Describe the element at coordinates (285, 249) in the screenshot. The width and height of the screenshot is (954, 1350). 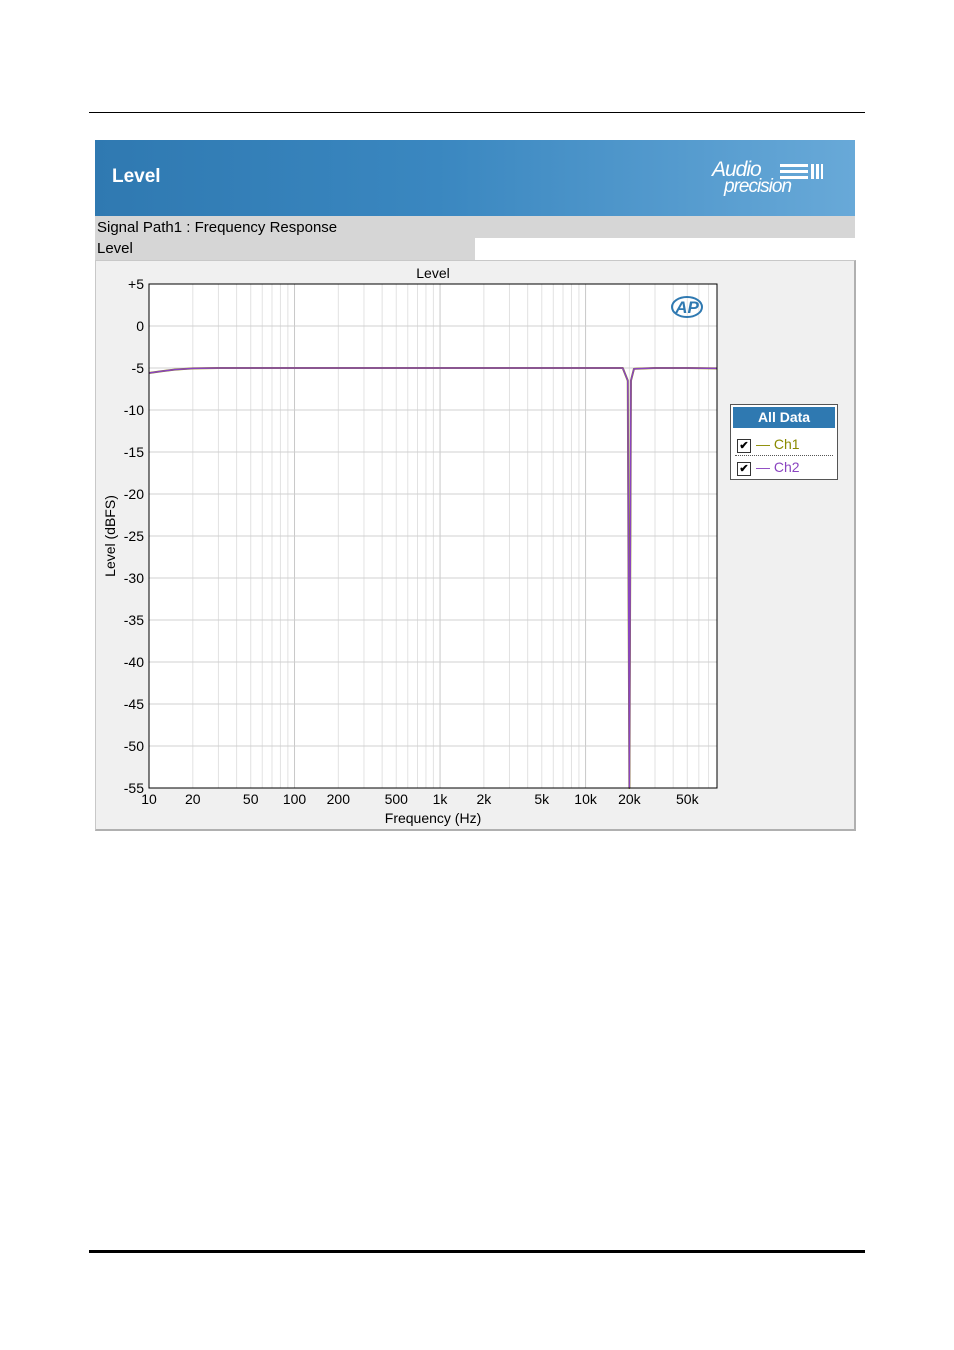
I see `measurement-name-bar: Level` at that location.